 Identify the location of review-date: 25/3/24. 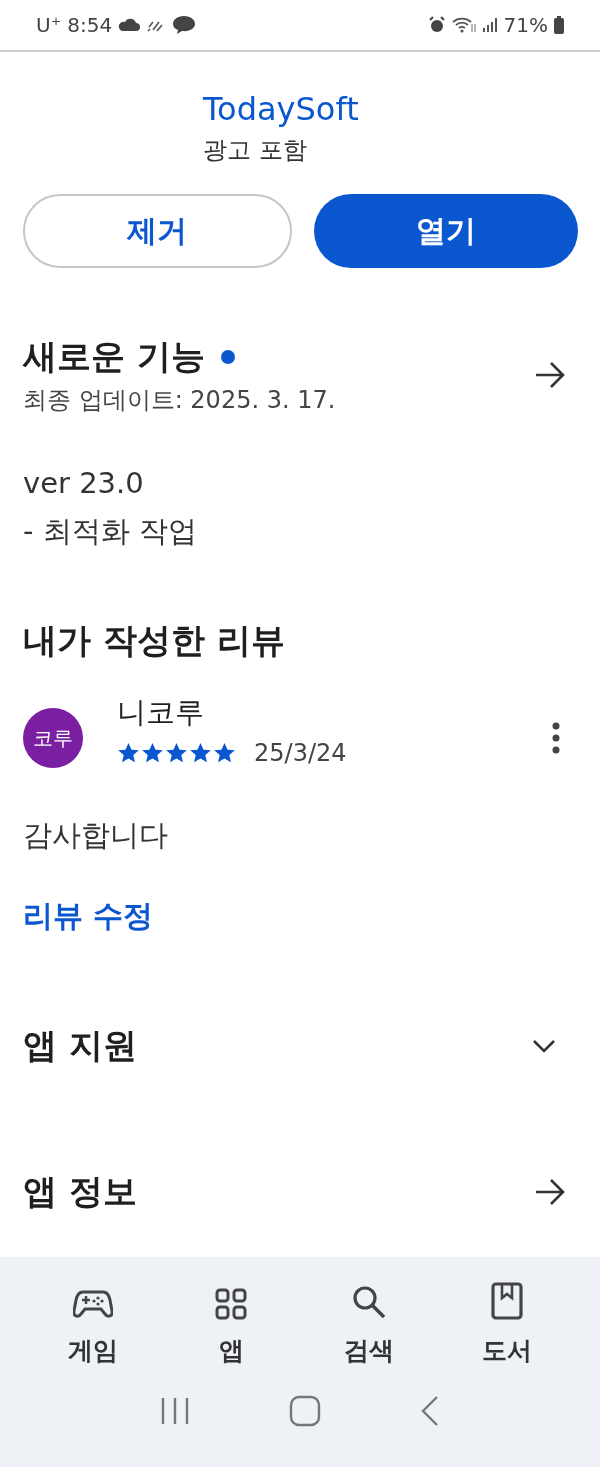
(300, 753).